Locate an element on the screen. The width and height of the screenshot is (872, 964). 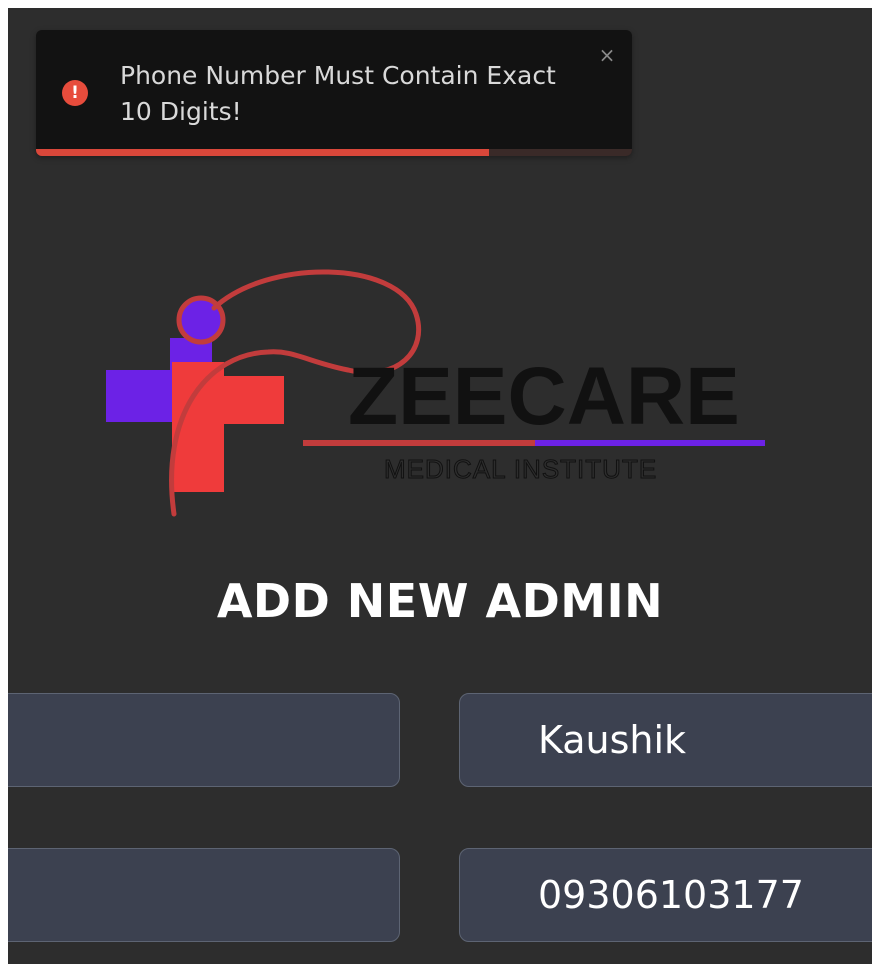
logo-underline-purple is located at coordinates (650, 443).